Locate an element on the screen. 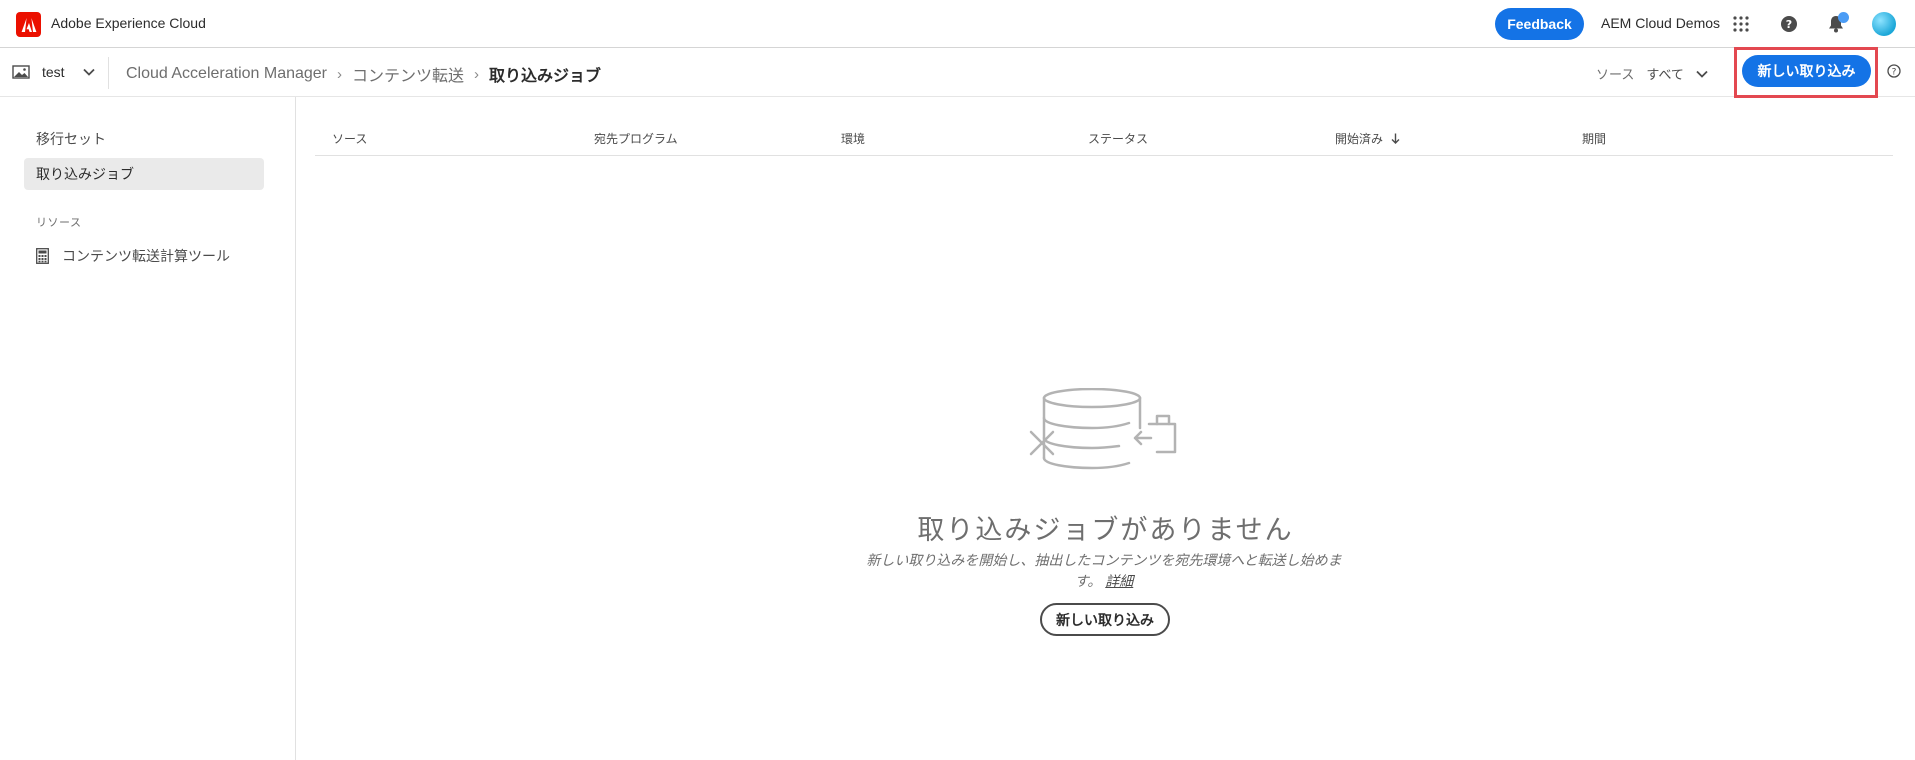 This screenshot has width=1915, height=760. feedback-button: Feedback is located at coordinates (1539, 24).